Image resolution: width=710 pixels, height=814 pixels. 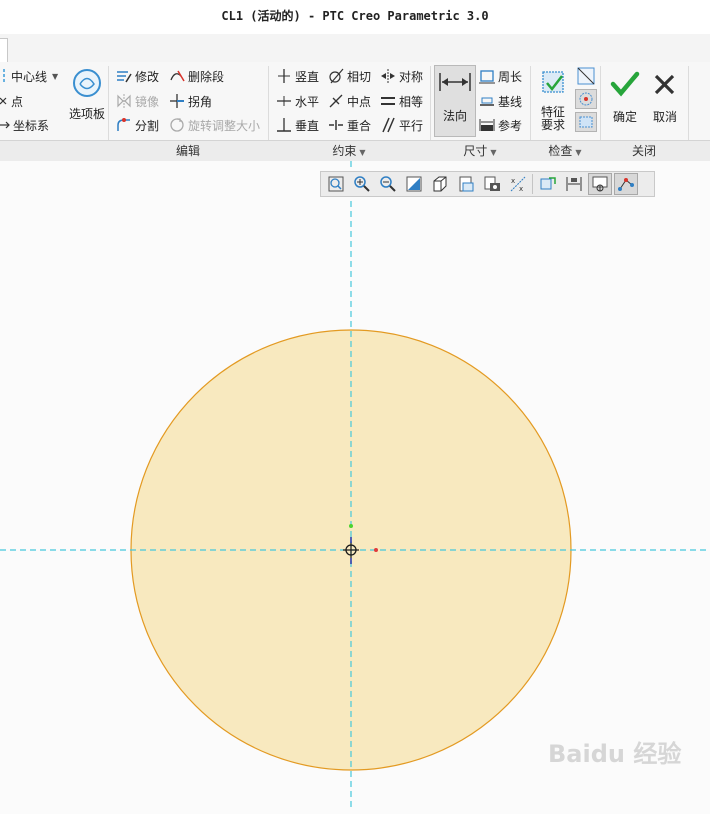 I want to click on baidu-watermark: Baidu 经验, so click(x=623, y=753).